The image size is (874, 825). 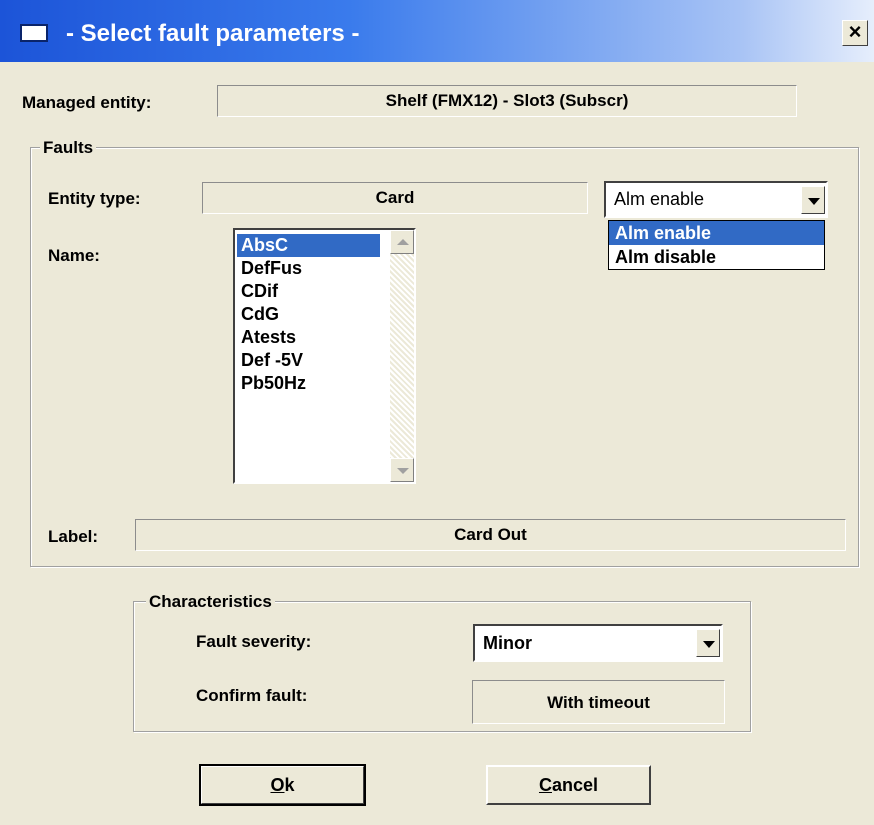 I want to click on scroll-down-button, so click(x=402, y=470).